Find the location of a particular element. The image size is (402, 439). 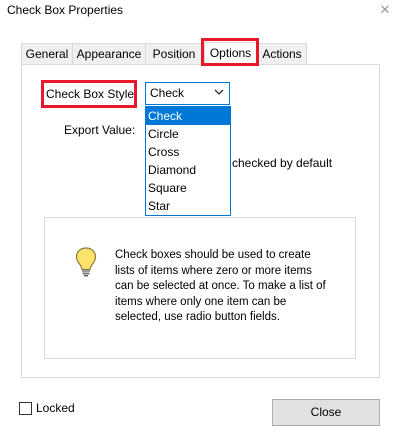

tab-appearance: Appearance is located at coordinates (109, 53).